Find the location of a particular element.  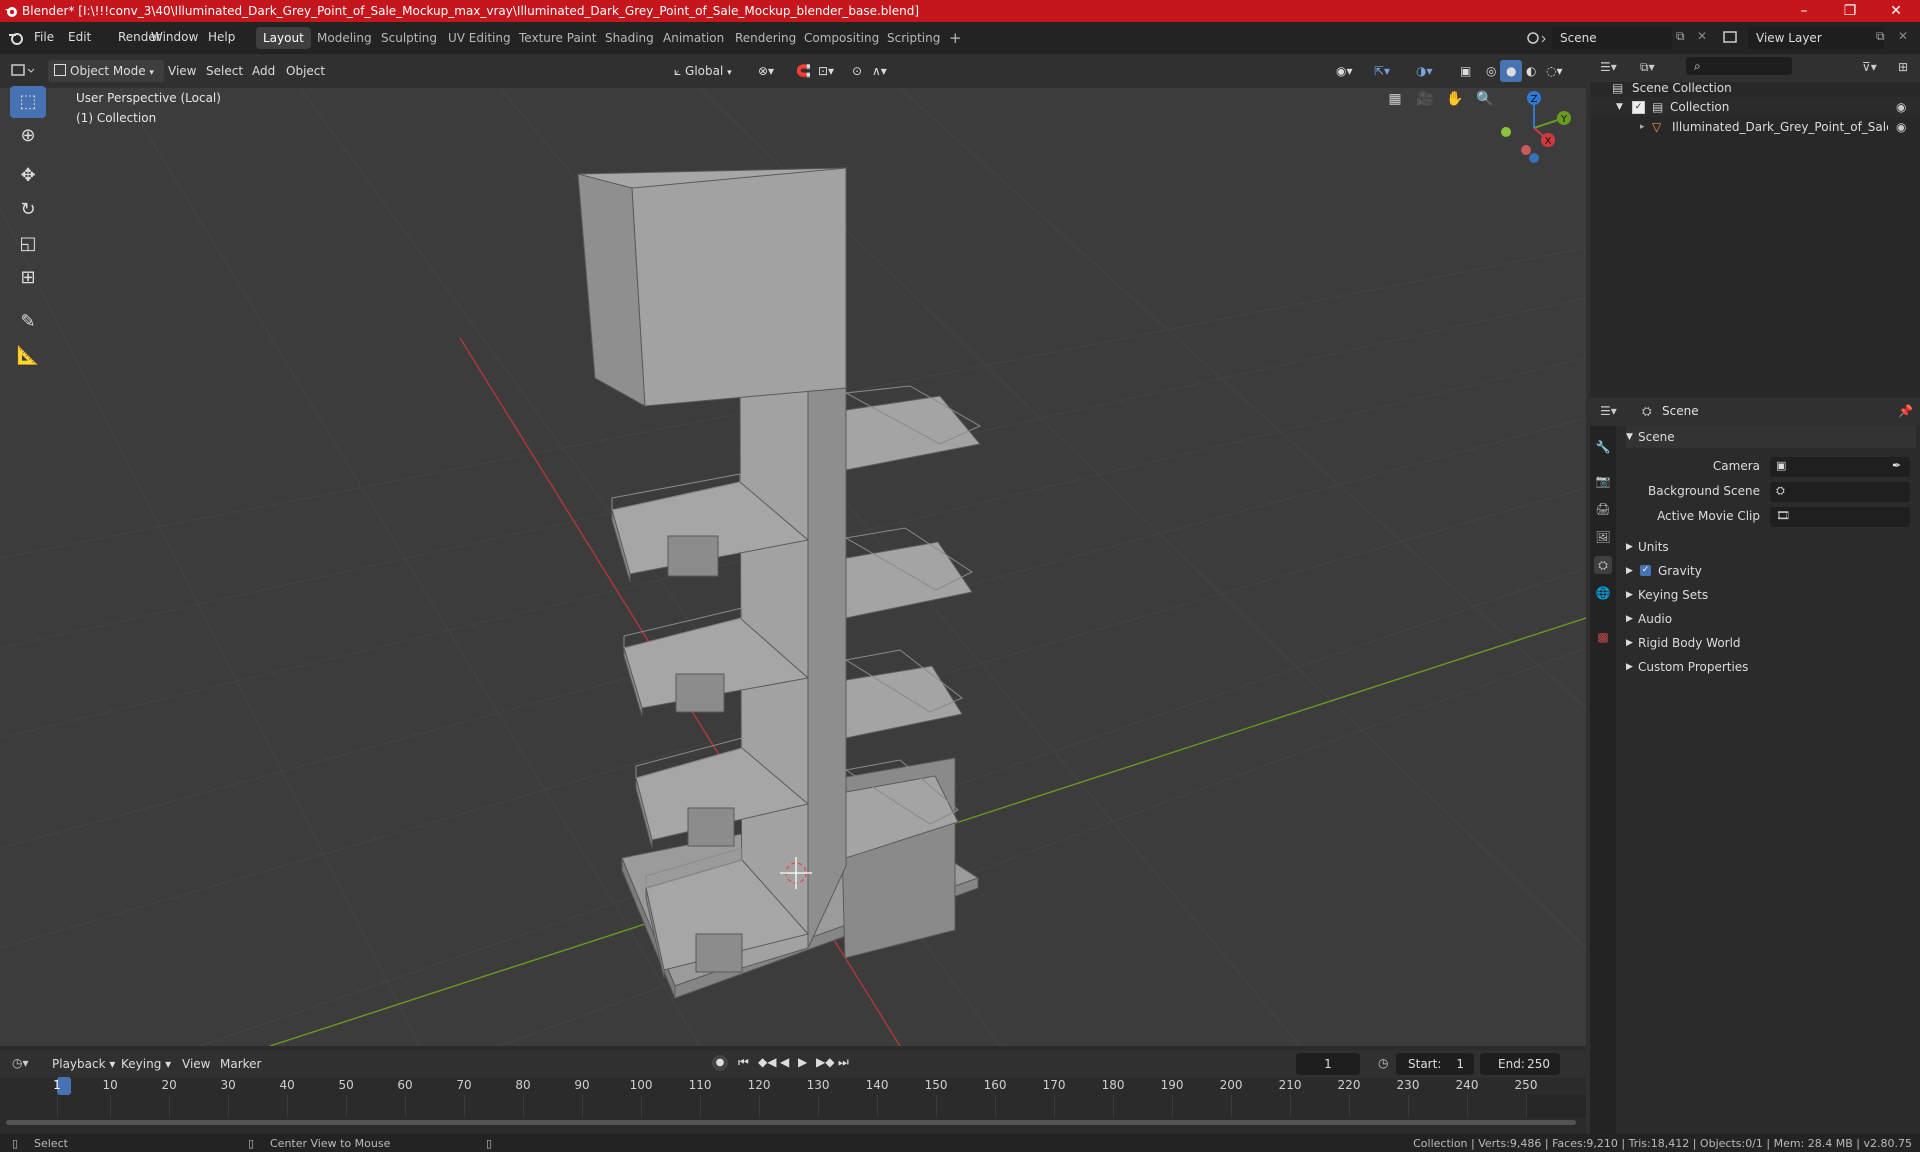

menu-keying: Keying ▾ is located at coordinates (146, 1064).